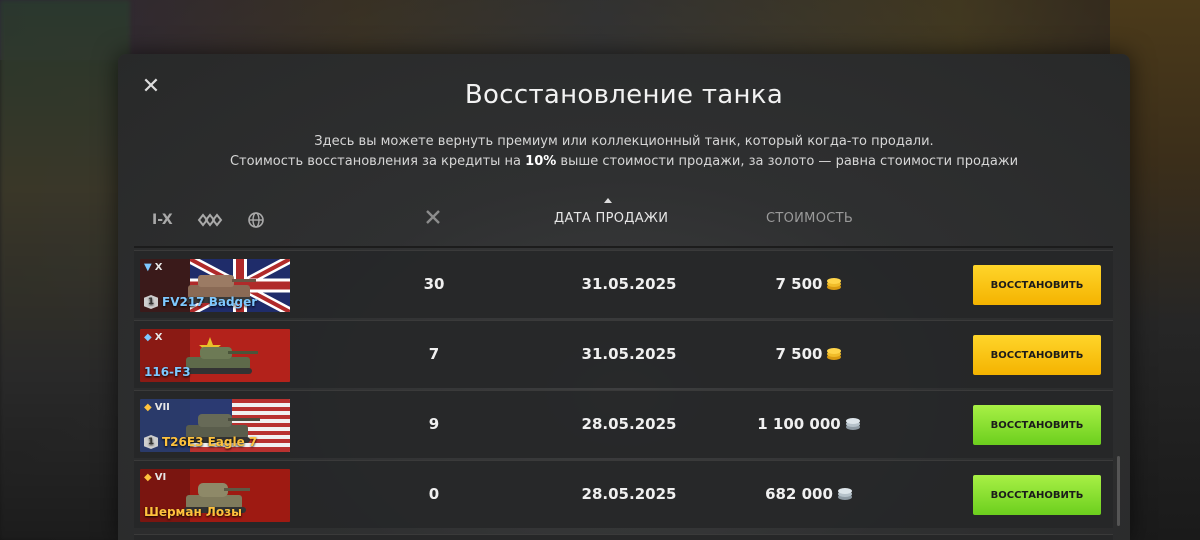 Image resolution: width=1200 pixels, height=540 pixels. I want to click on tank-name: Шерман Лозы, so click(193, 512).